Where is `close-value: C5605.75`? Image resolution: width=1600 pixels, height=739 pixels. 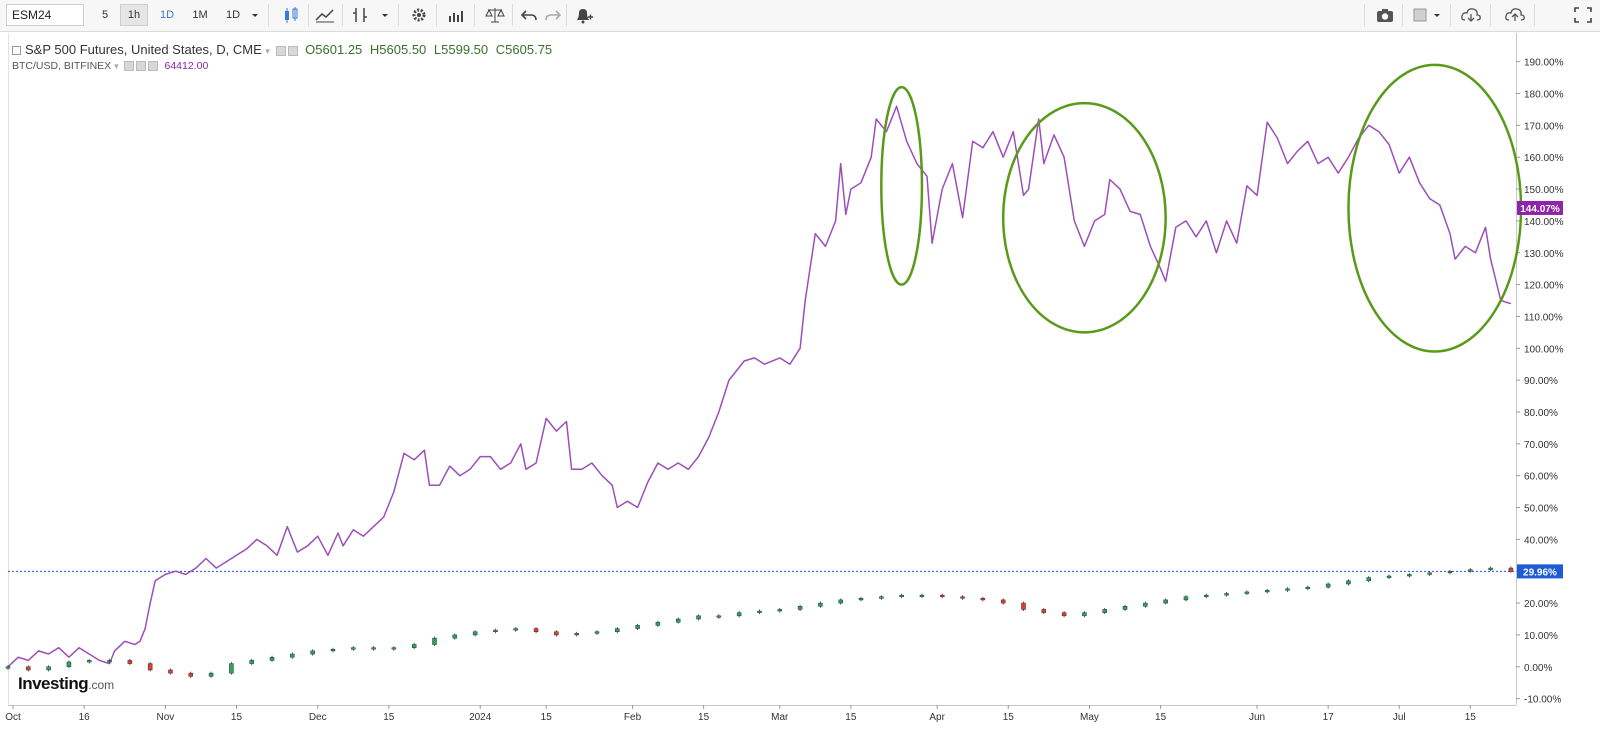
close-value: C5605.75 is located at coordinates (524, 49).